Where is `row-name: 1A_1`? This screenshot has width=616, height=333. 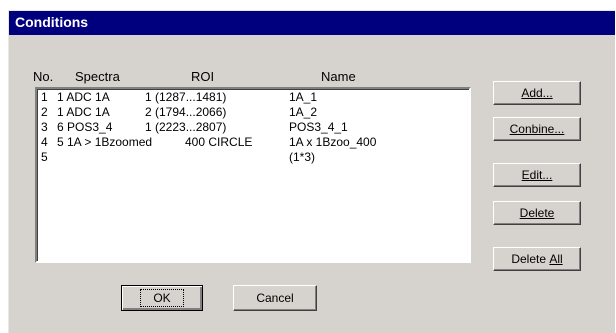 row-name: 1A_1 is located at coordinates (303, 97).